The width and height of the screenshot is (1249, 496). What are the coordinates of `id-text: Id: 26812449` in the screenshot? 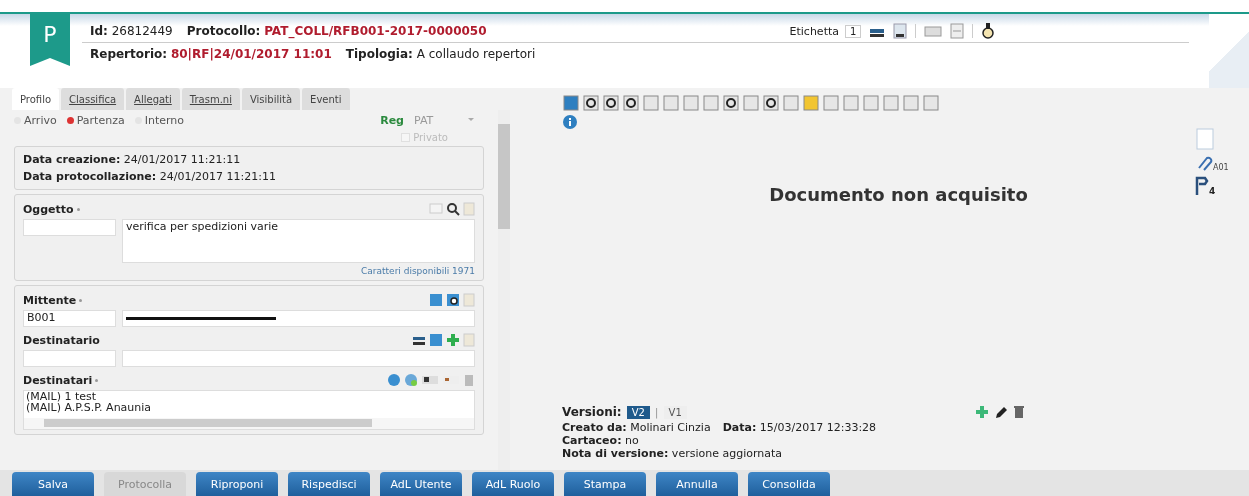 It's located at (131, 31).